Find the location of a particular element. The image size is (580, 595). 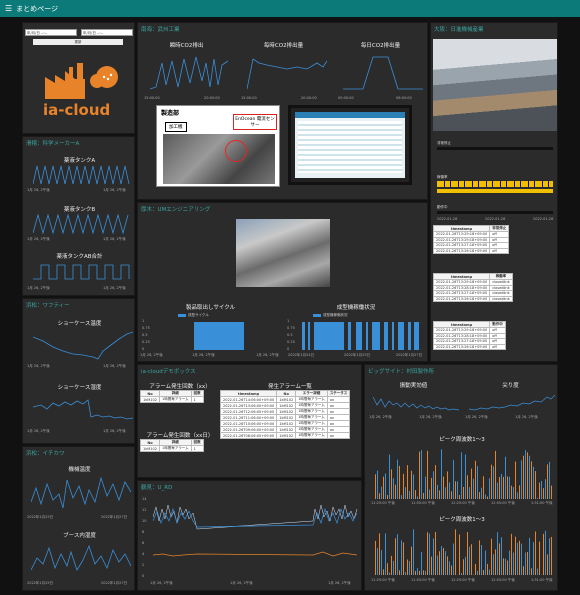

logo-text: ia-cloud is located at coordinates (77, 110).